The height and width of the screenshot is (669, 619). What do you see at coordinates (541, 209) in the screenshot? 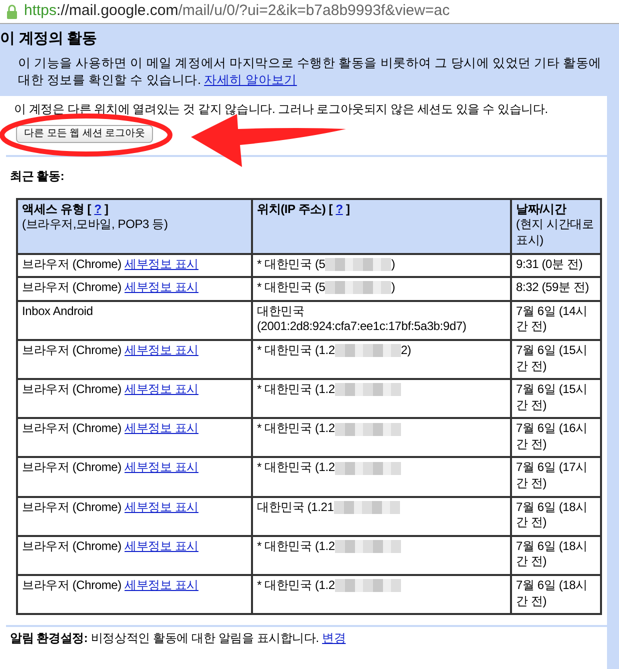
I see `column-title: 날짜/시간` at bounding box center [541, 209].